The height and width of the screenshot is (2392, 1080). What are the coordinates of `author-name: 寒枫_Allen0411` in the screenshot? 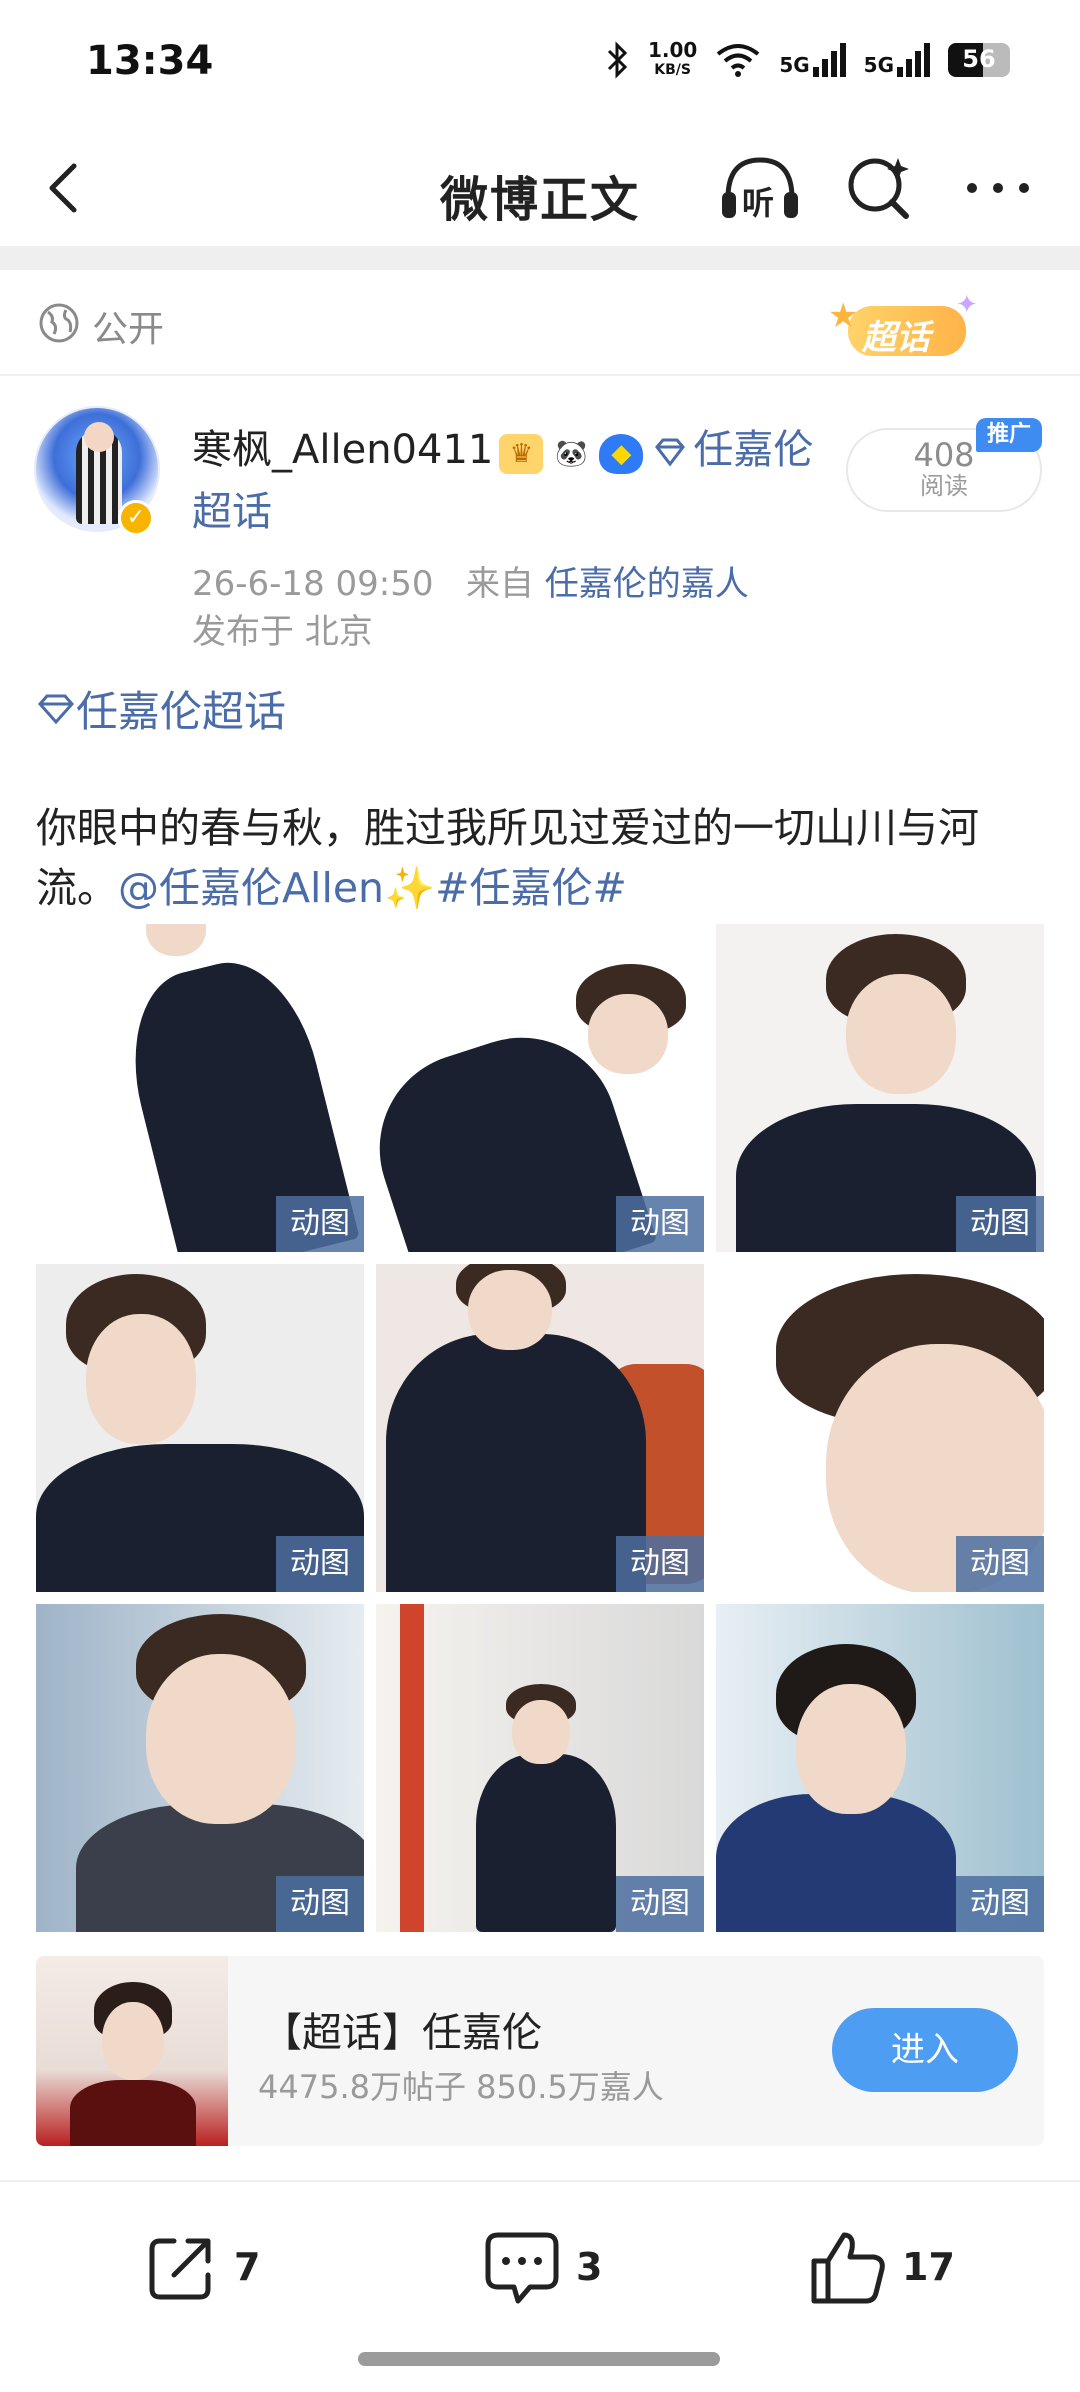 It's located at (342, 450).